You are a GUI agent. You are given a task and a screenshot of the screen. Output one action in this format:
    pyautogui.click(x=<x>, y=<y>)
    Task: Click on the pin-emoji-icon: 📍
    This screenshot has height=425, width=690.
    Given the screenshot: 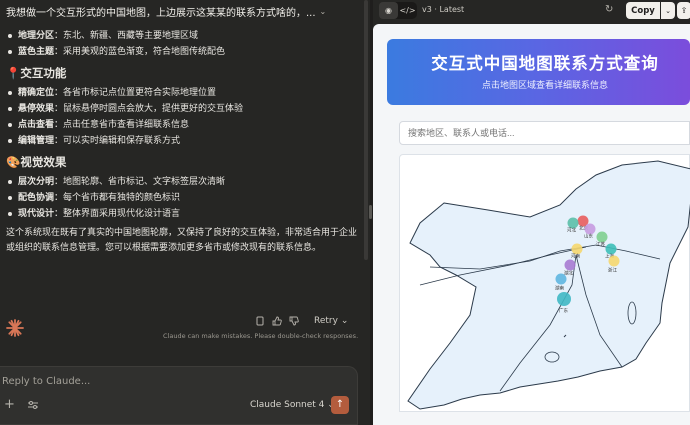 What is the action you would take?
    pyautogui.click(x=13, y=73)
    